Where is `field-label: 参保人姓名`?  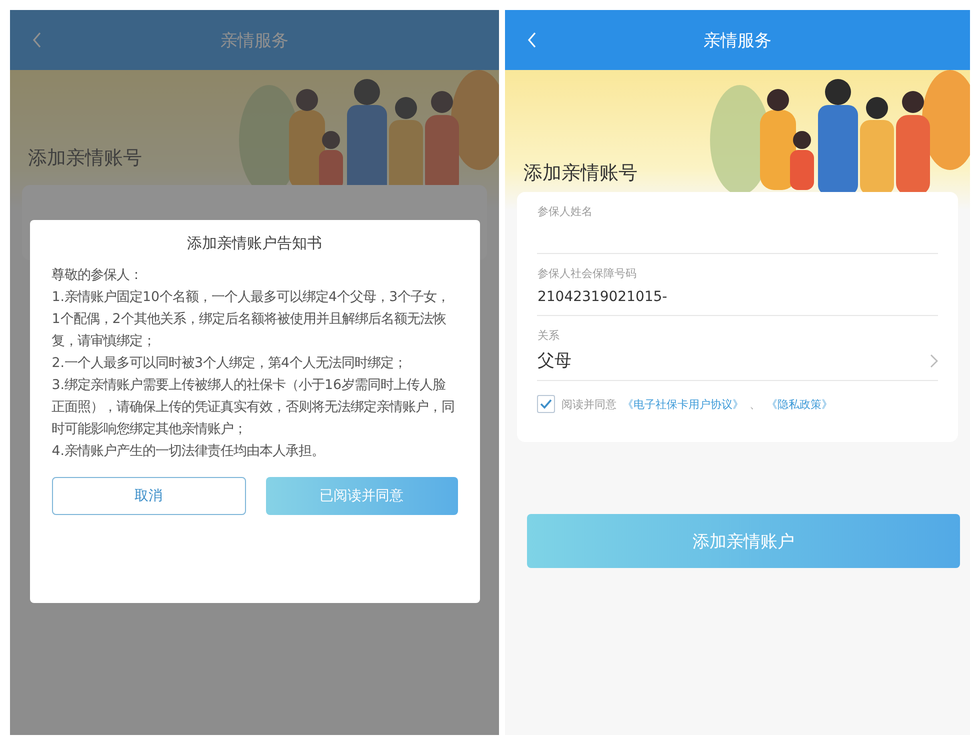 field-label: 参保人姓名 is located at coordinates (565, 211).